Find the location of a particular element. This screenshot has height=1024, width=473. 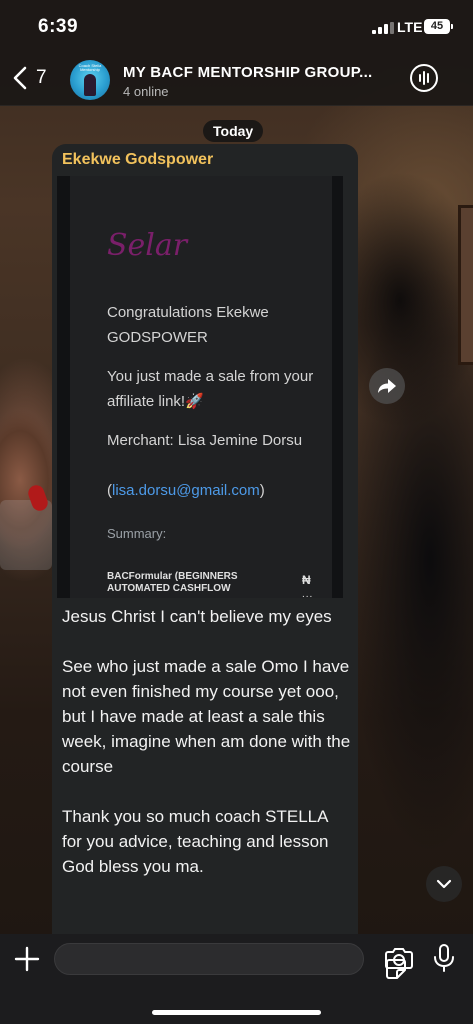

unread-count: 7 is located at coordinates (41, 77).